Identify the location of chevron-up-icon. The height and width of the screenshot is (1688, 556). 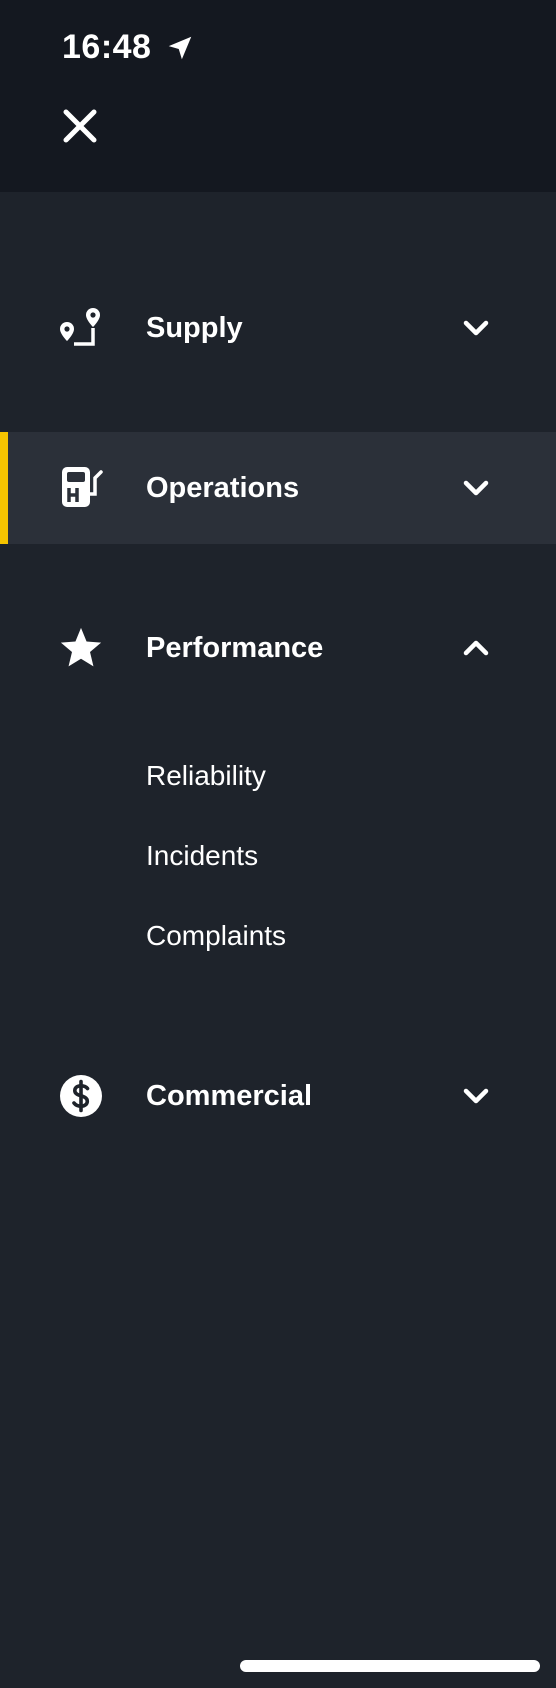
(476, 648).